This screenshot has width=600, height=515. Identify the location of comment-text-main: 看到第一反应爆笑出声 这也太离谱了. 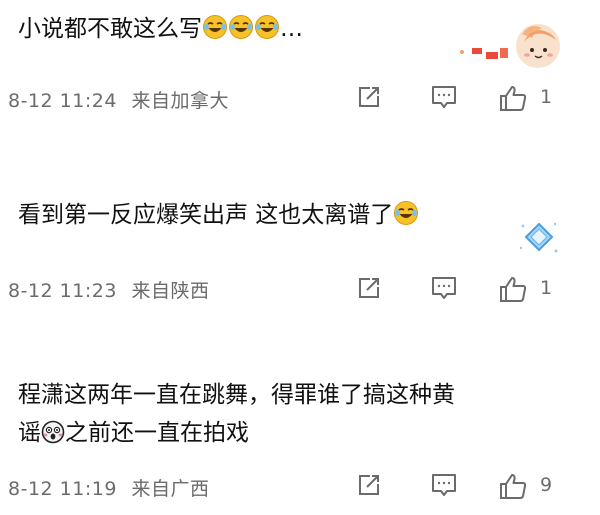
(206, 215).